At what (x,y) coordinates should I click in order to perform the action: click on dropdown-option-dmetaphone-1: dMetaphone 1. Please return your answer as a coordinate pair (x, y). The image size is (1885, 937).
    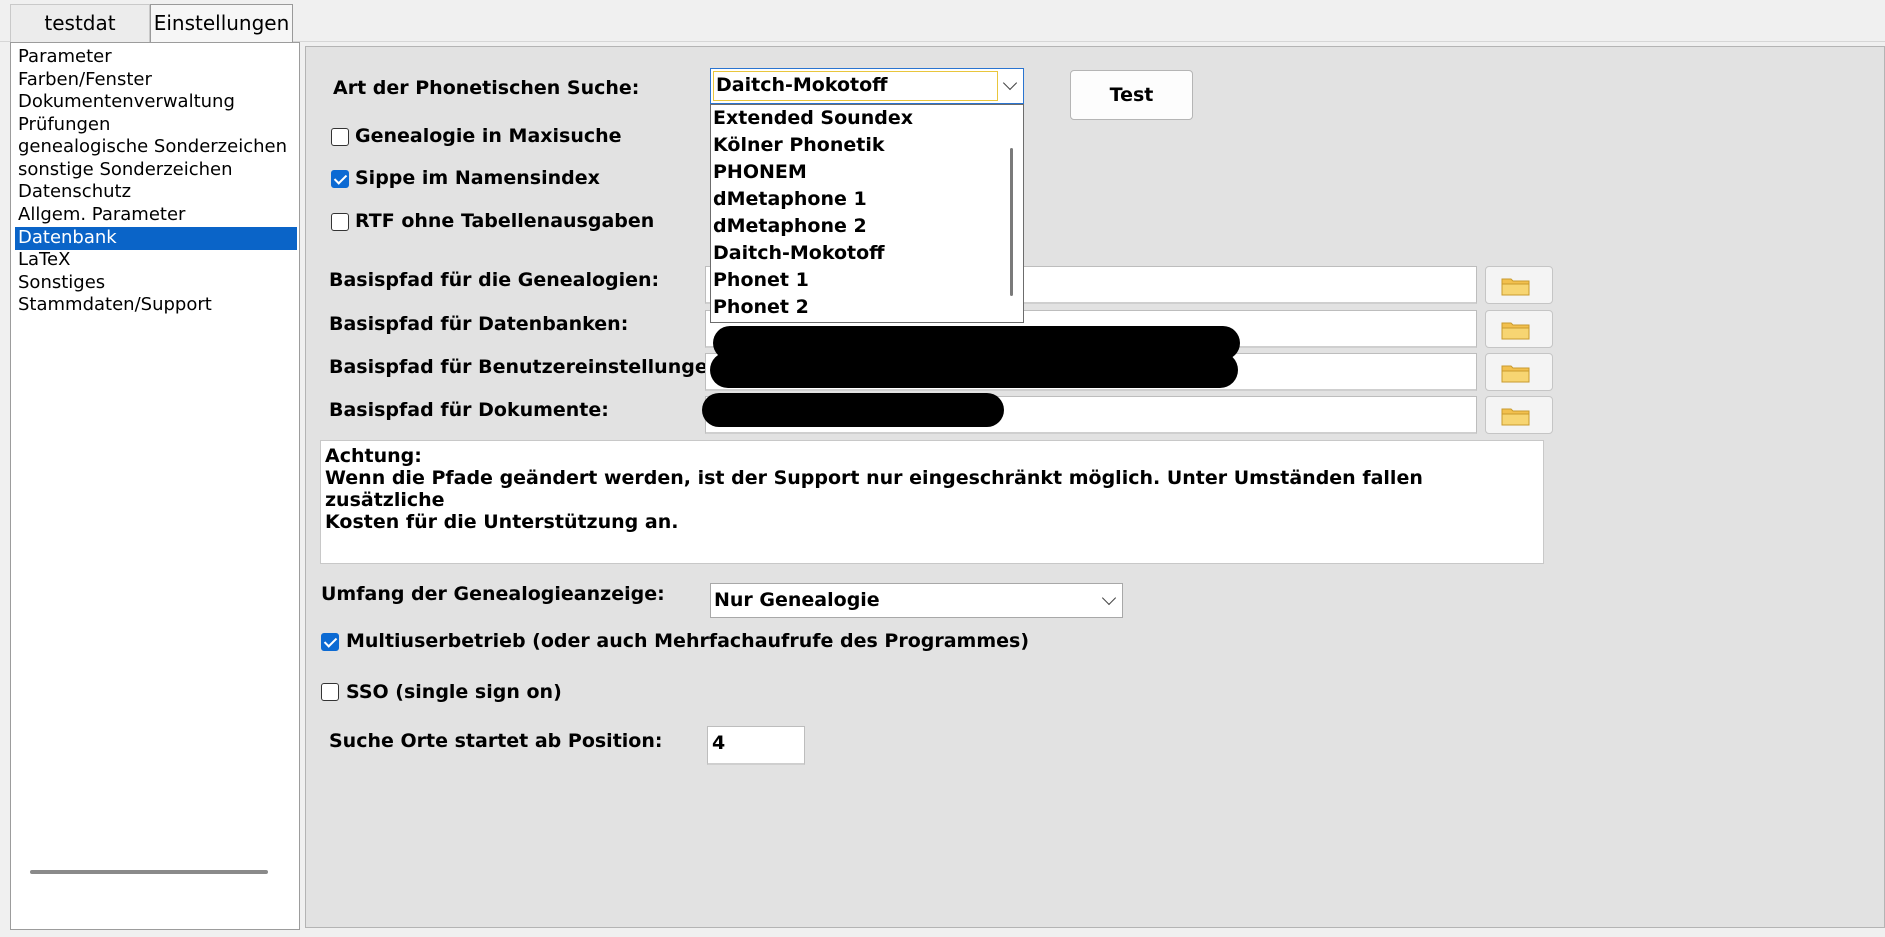
    Looking at the image, I should click on (790, 199).